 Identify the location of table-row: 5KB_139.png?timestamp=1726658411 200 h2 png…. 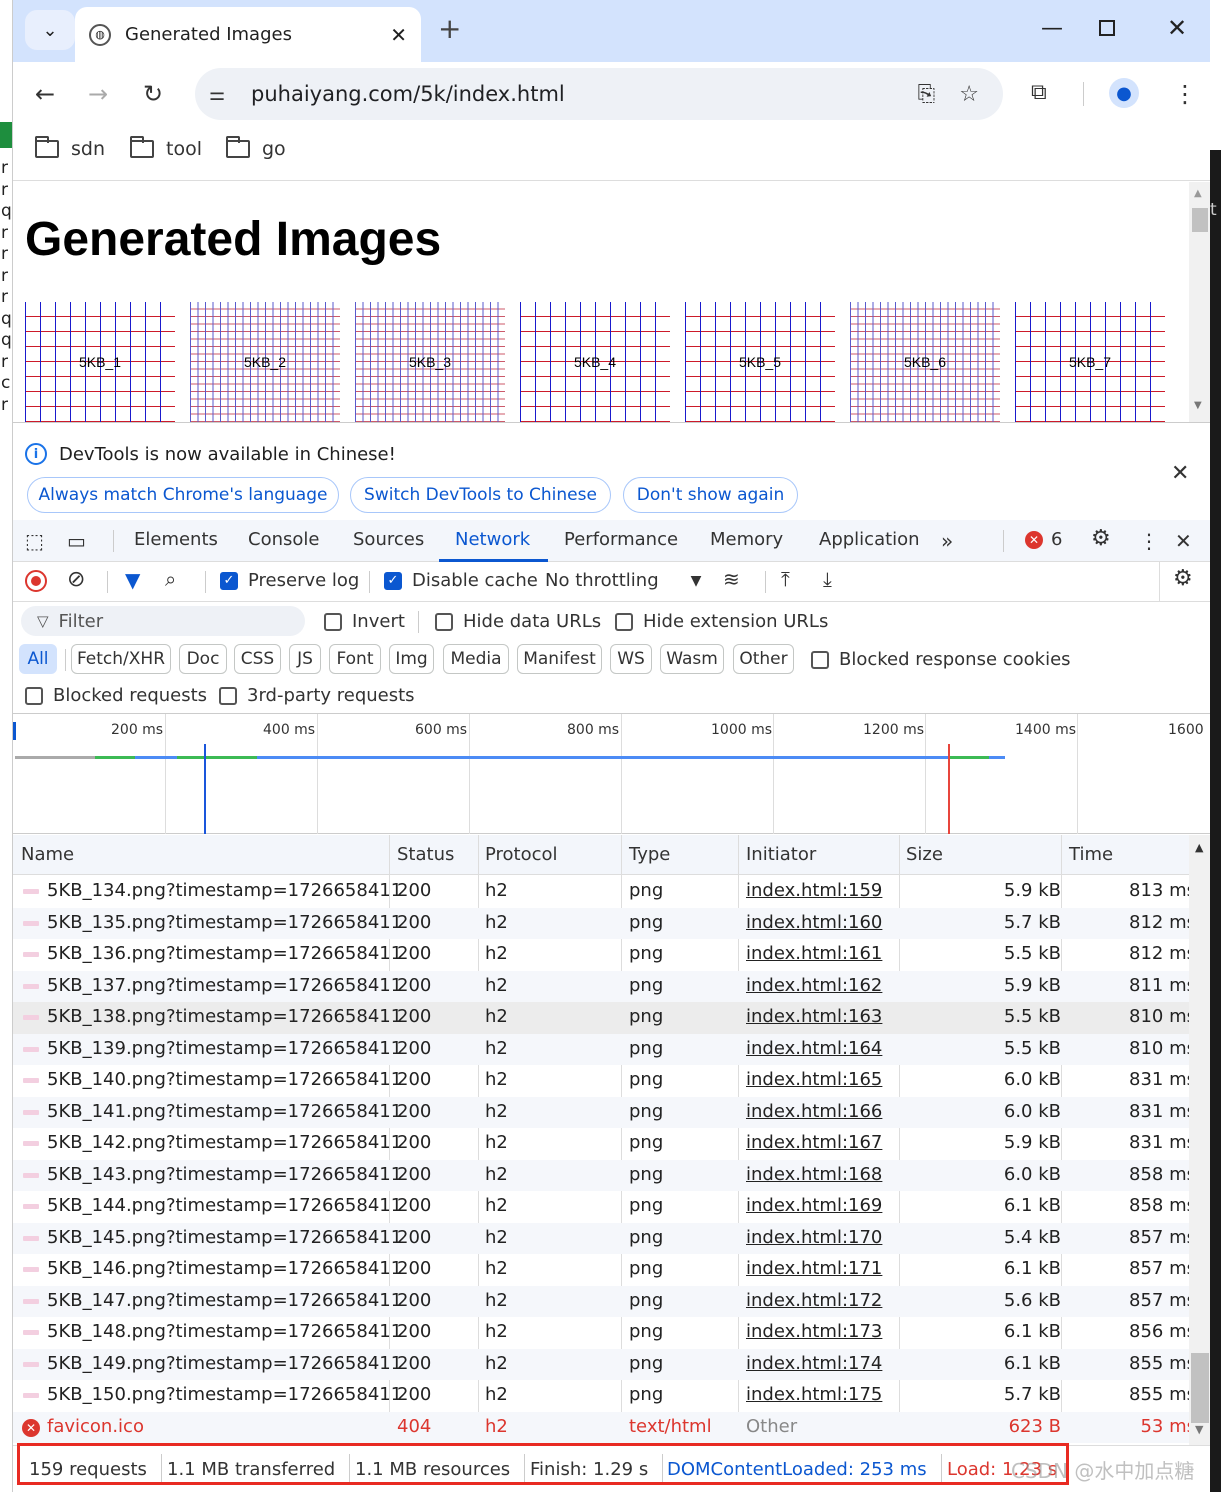
(604, 1049).